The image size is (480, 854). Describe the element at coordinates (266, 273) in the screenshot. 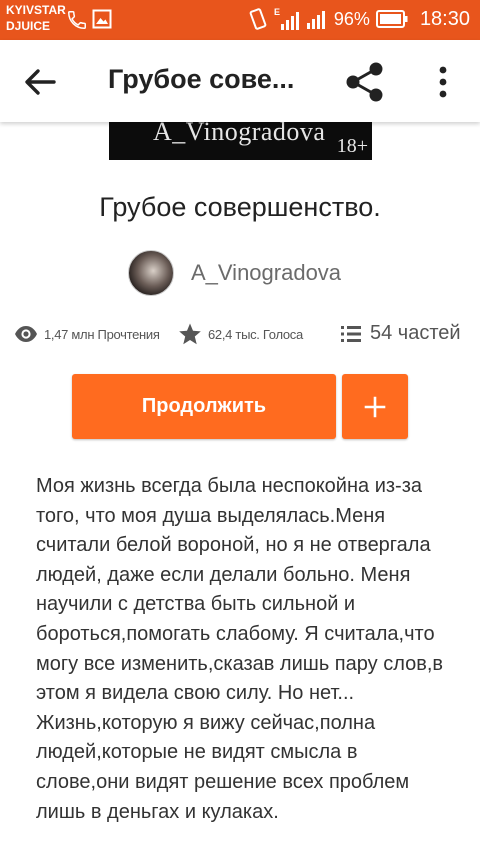

I see `author-name: A_Vinogradova` at that location.